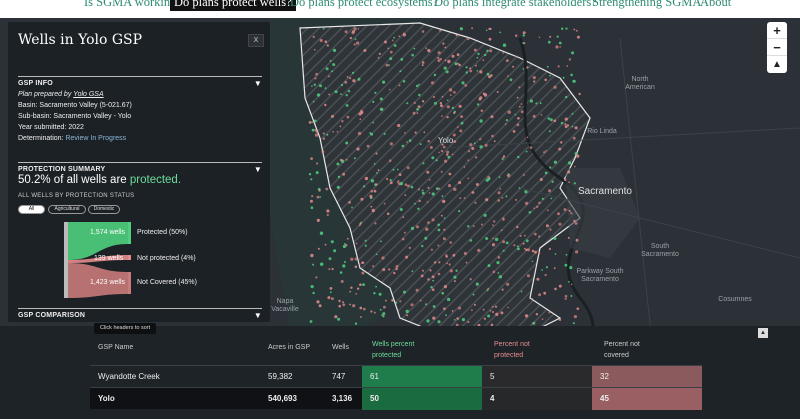 The height and width of the screenshot is (419, 800). Describe the element at coordinates (340, 347) in the screenshot. I see `header-wells: Wells` at that location.